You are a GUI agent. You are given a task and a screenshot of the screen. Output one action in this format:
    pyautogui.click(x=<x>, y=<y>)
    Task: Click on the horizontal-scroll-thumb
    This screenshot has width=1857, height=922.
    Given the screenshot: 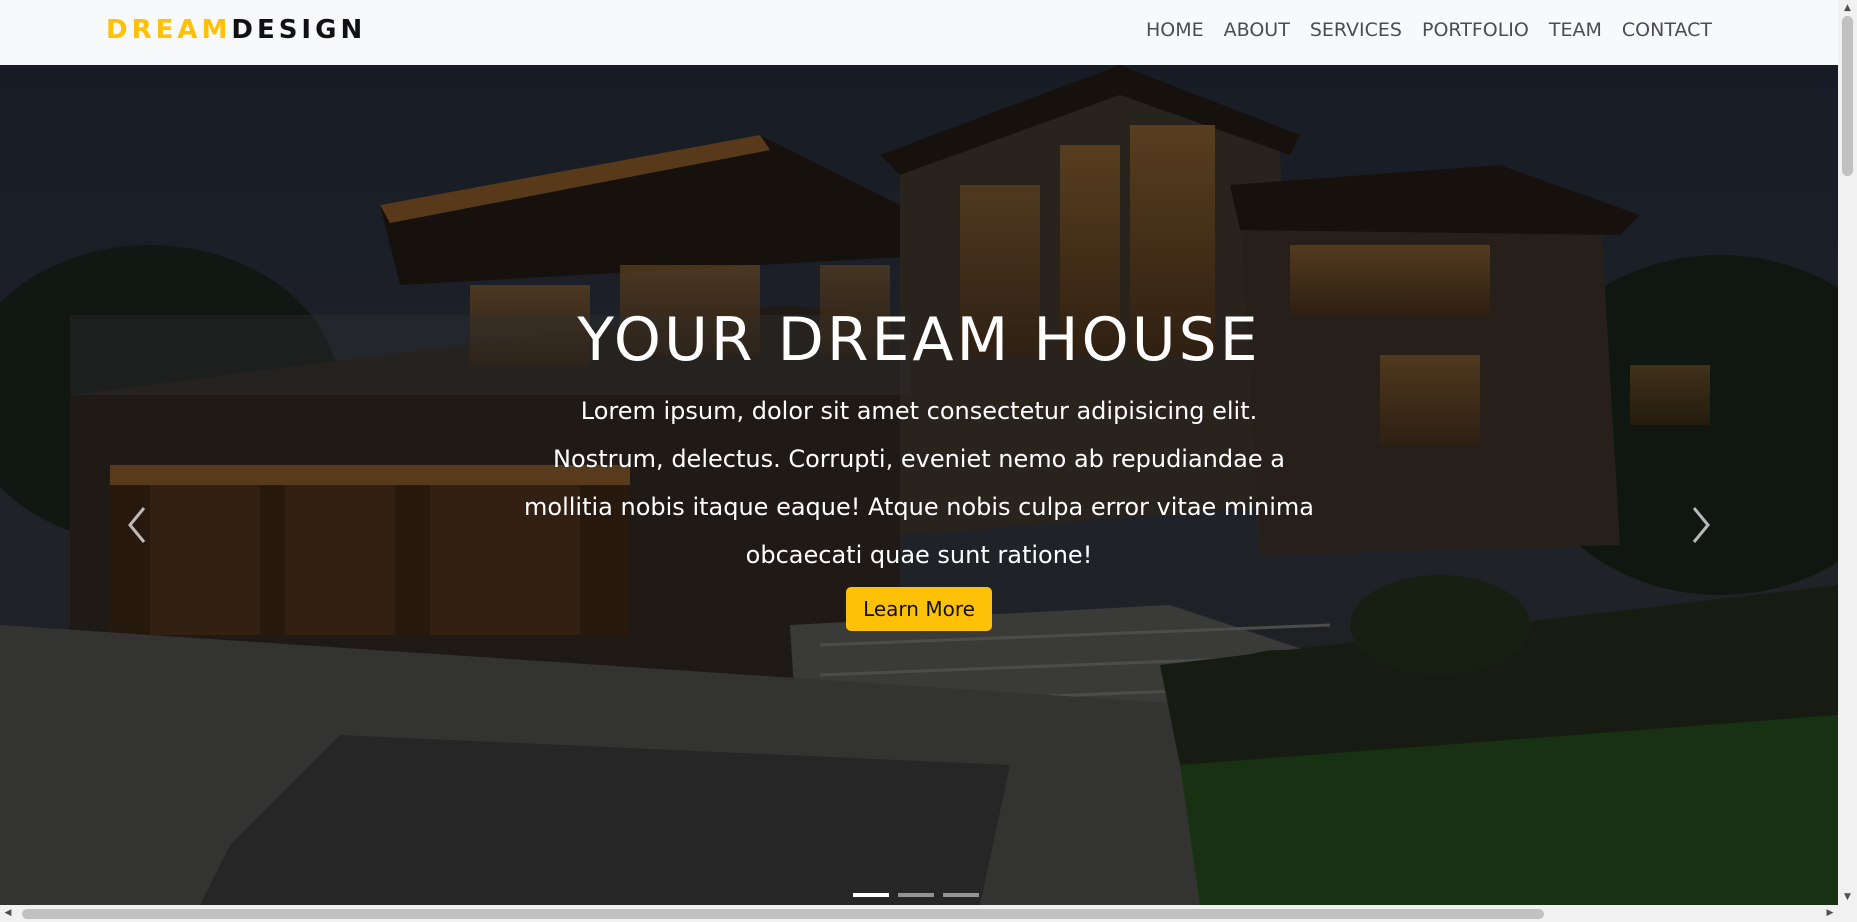 What is the action you would take?
    pyautogui.click(x=783, y=914)
    